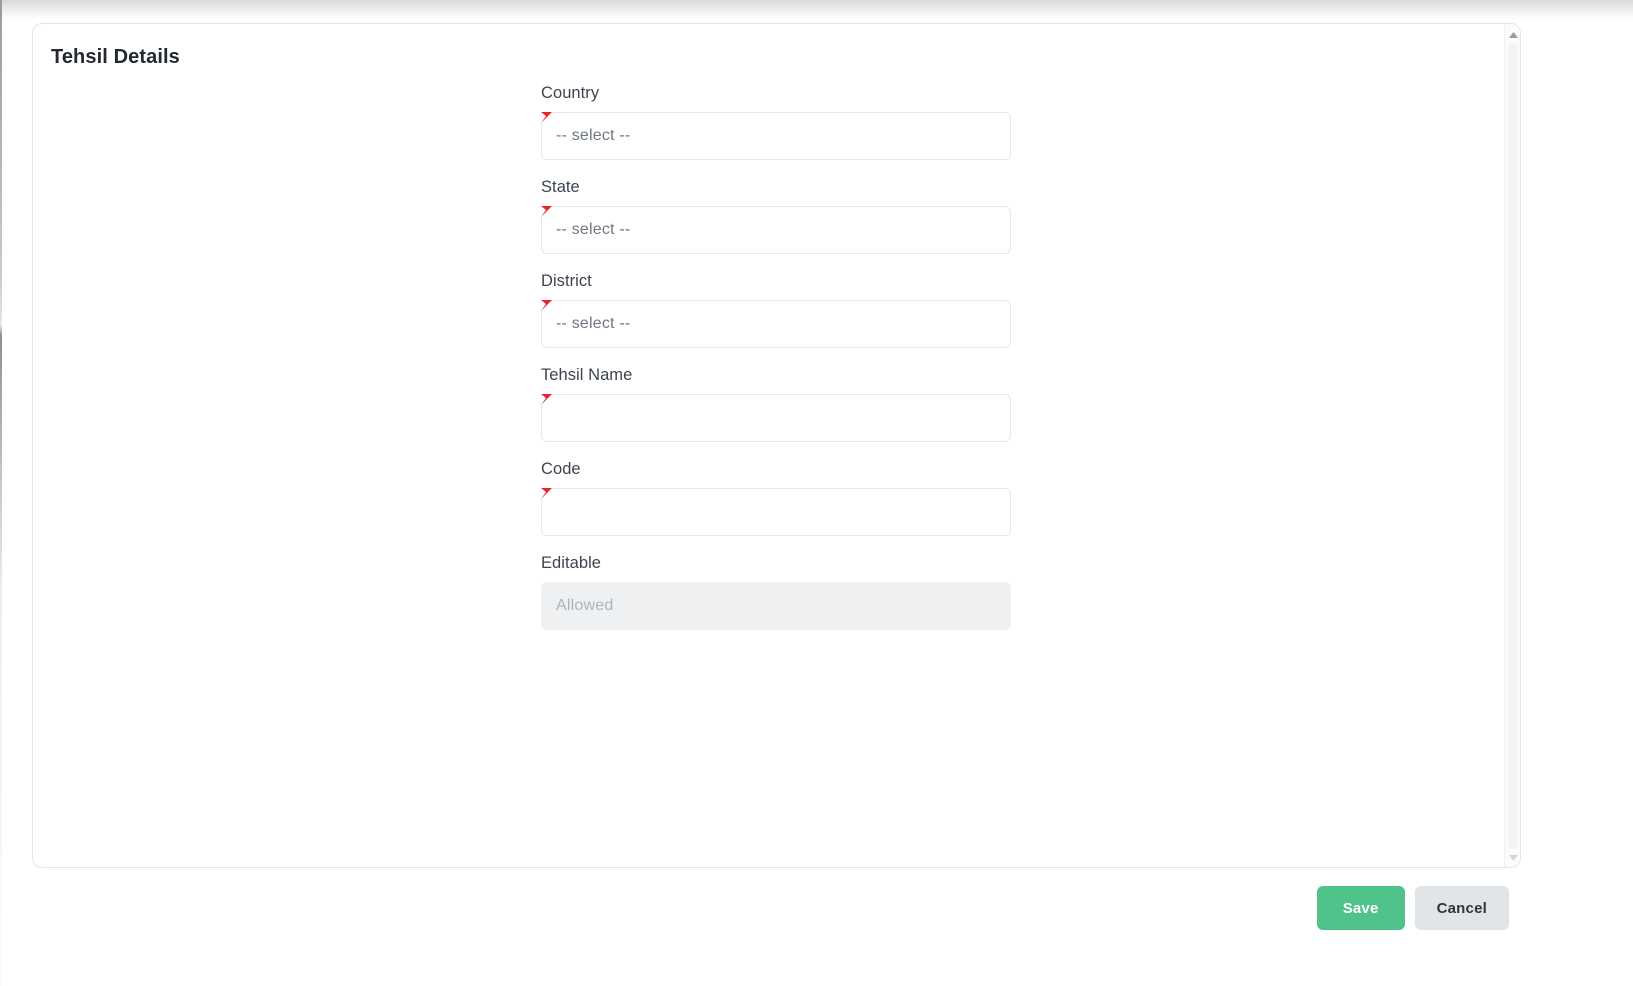 The height and width of the screenshot is (986, 1633). What do you see at coordinates (1360, 908) in the screenshot?
I see `save-button: Save` at bounding box center [1360, 908].